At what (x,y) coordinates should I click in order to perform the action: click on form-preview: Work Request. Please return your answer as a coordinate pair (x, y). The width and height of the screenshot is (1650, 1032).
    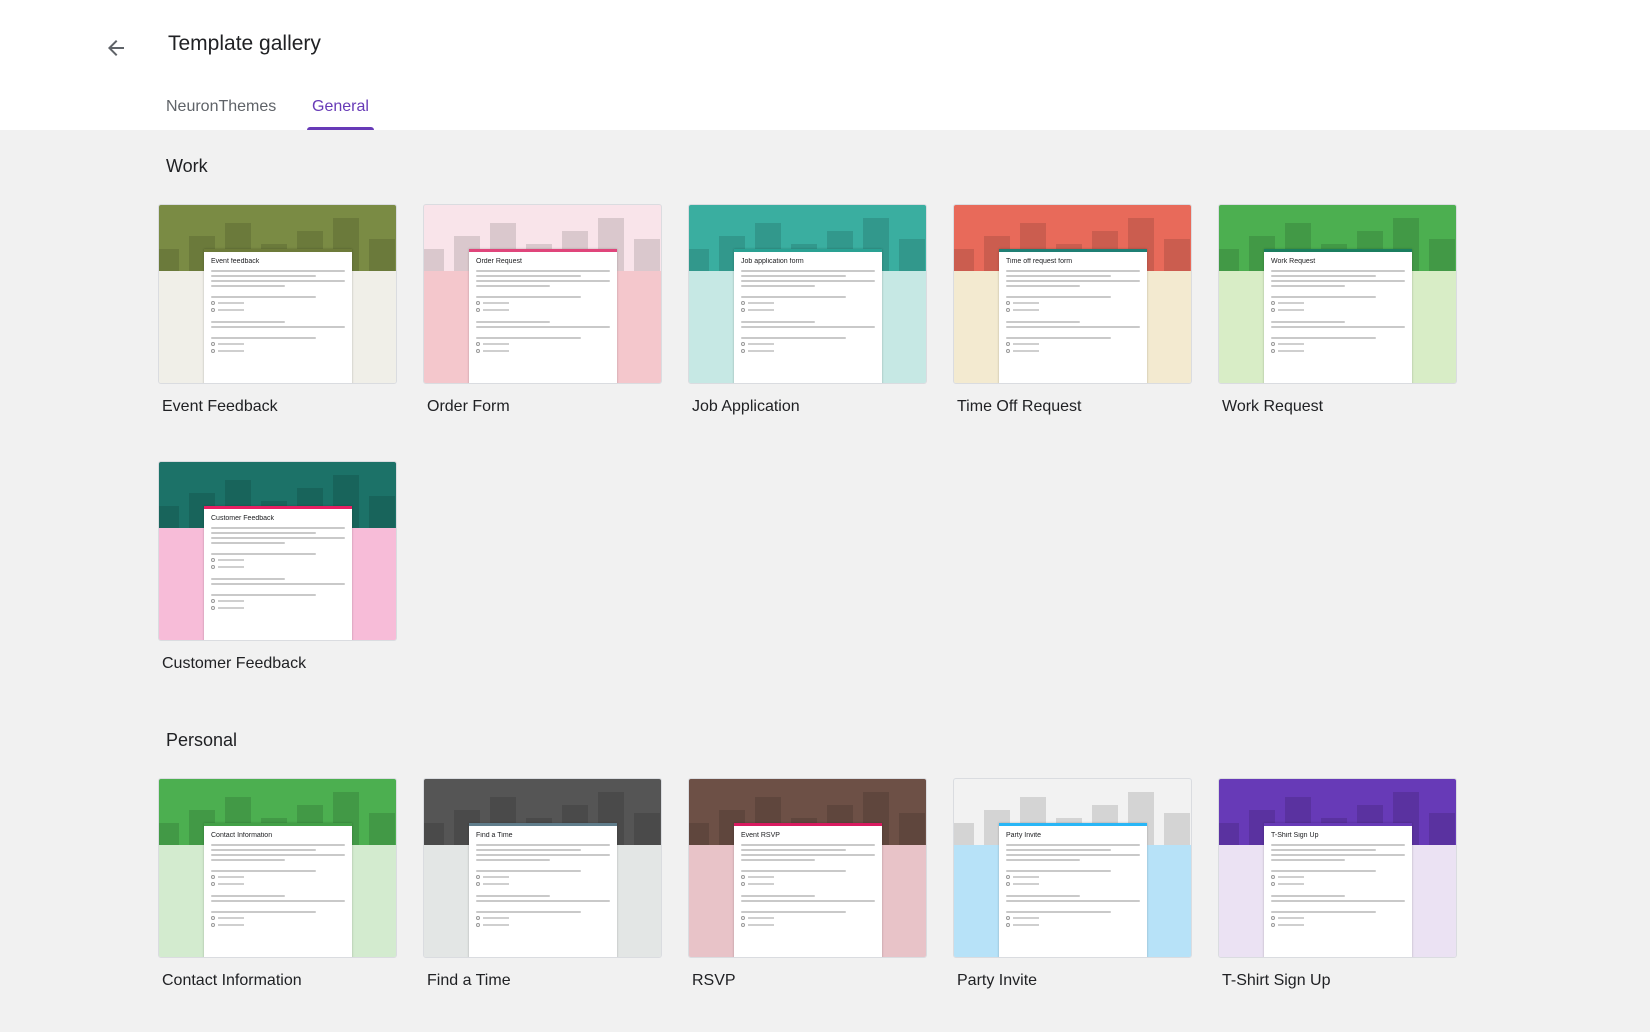
    Looking at the image, I should click on (1338, 316).